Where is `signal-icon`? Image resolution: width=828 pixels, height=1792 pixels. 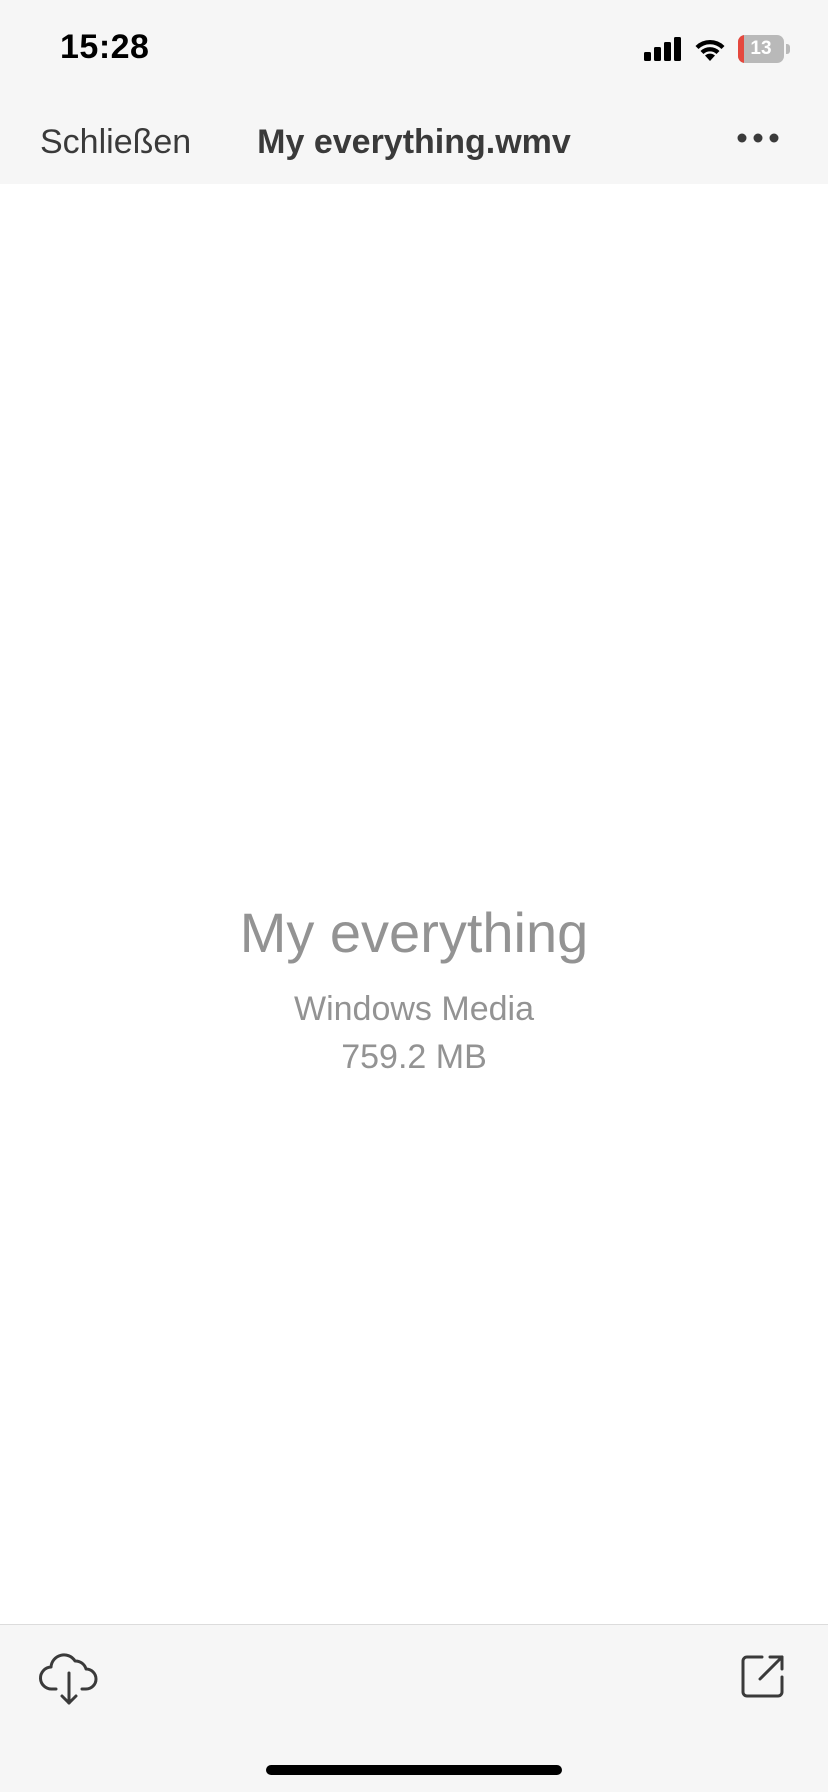 signal-icon is located at coordinates (662, 49).